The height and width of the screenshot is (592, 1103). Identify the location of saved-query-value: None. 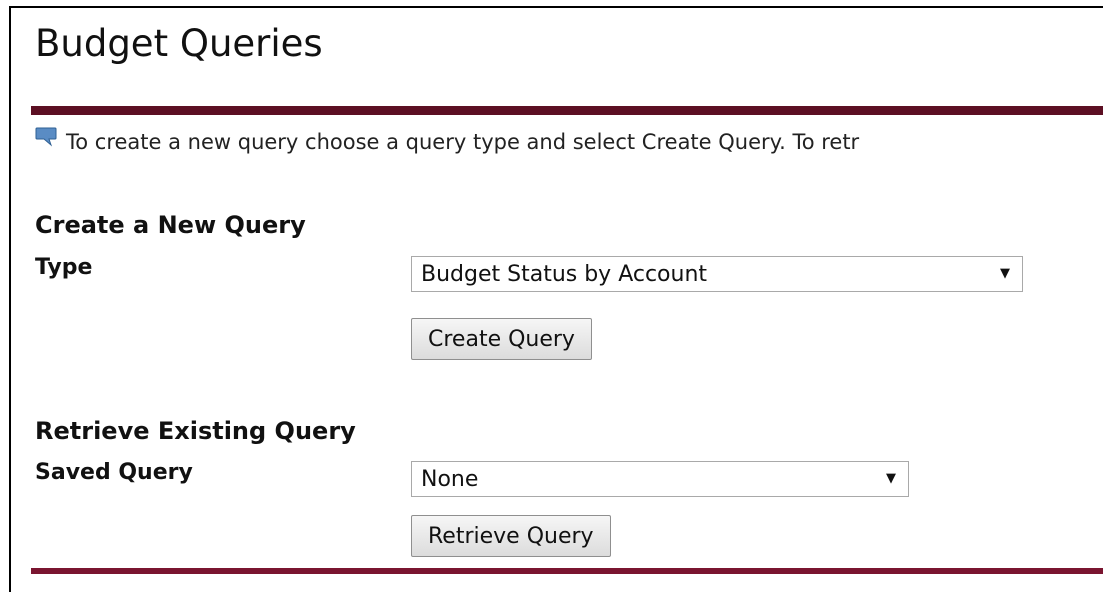
(450, 479).